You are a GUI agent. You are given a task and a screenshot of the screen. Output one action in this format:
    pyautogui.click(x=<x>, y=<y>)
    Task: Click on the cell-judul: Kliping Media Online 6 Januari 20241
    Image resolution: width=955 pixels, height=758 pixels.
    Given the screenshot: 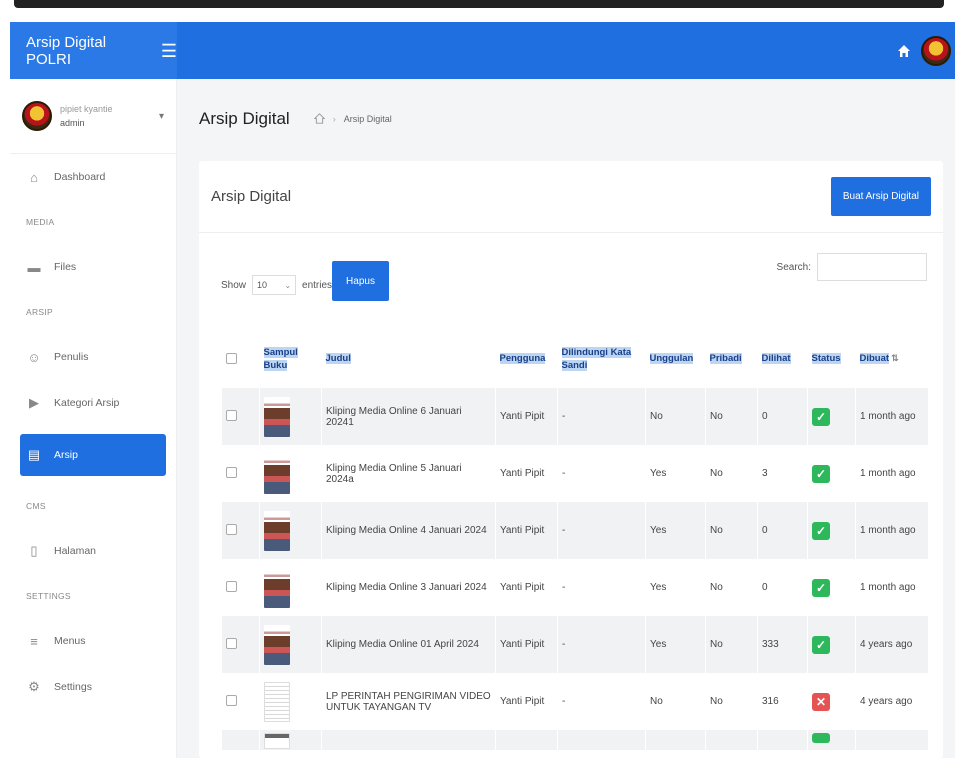 What is the action you would take?
    pyautogui.click(x=408, y=416)
    